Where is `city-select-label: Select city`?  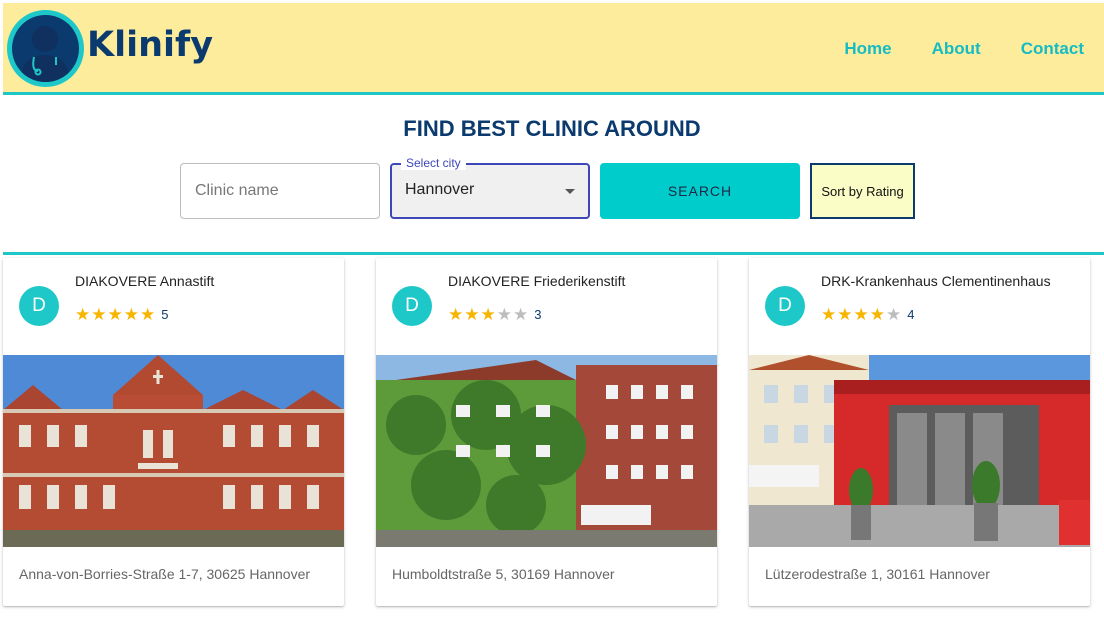
city-select-label: Select city is located at coordinates (433, 163).